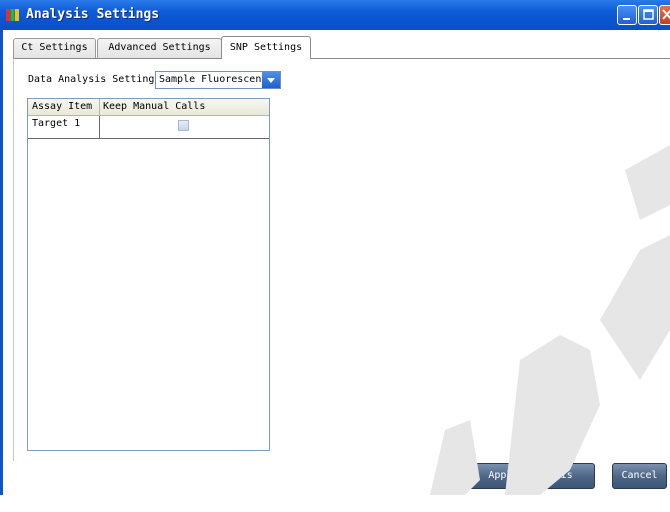 The image size is (670, 512). I want to click on dropdown-arrow-button, so click(271, 80).